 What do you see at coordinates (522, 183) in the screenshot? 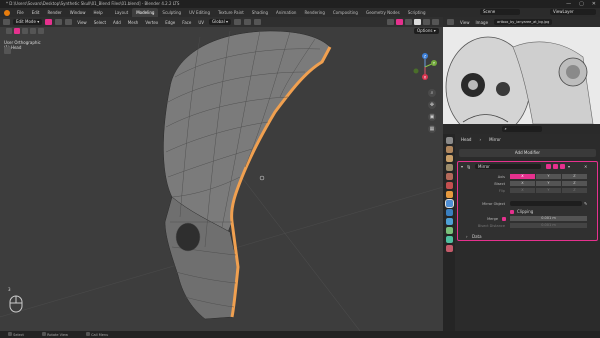
I see `bisect-x-button: X` at bounding box center [522, 183].